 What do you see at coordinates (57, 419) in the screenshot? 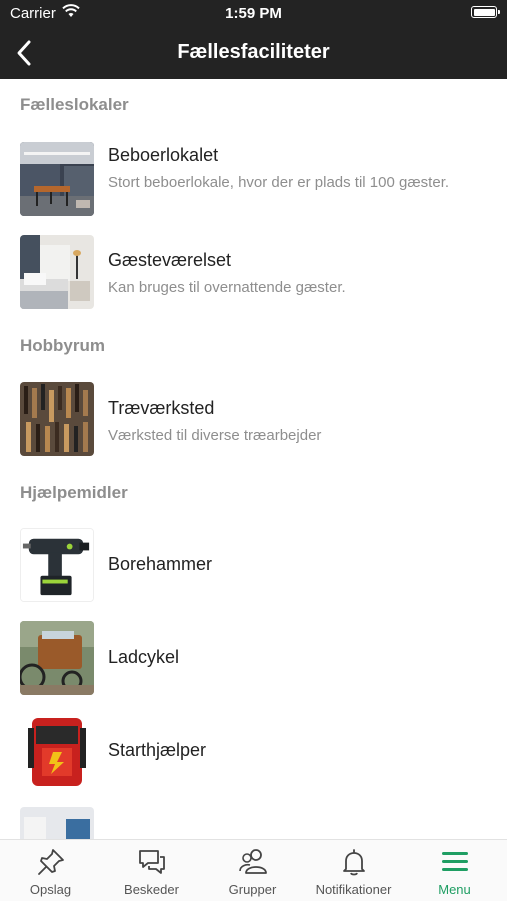
I see `traevaerksted-thumbnail` at bounding box center [57, 419].